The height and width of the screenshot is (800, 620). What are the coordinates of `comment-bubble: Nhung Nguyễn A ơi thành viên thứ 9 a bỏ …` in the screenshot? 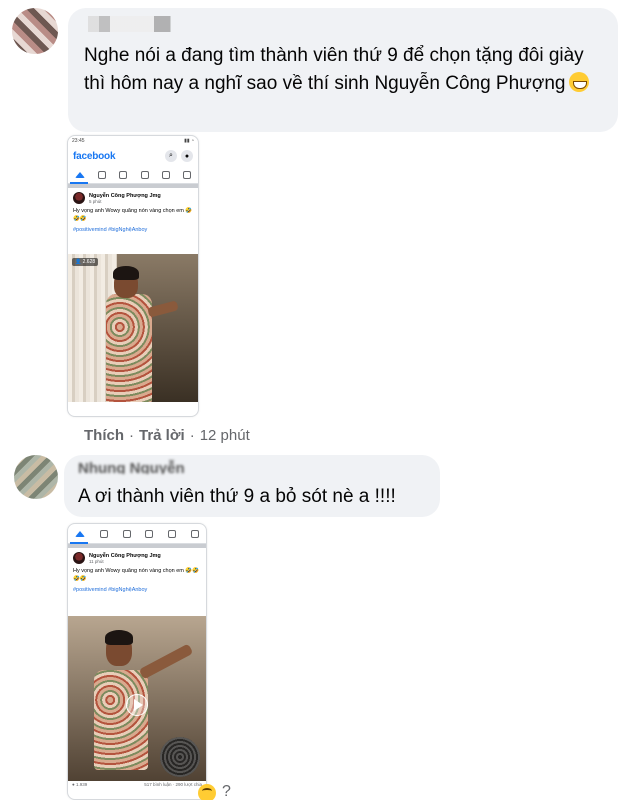 It's located at (252, 486).